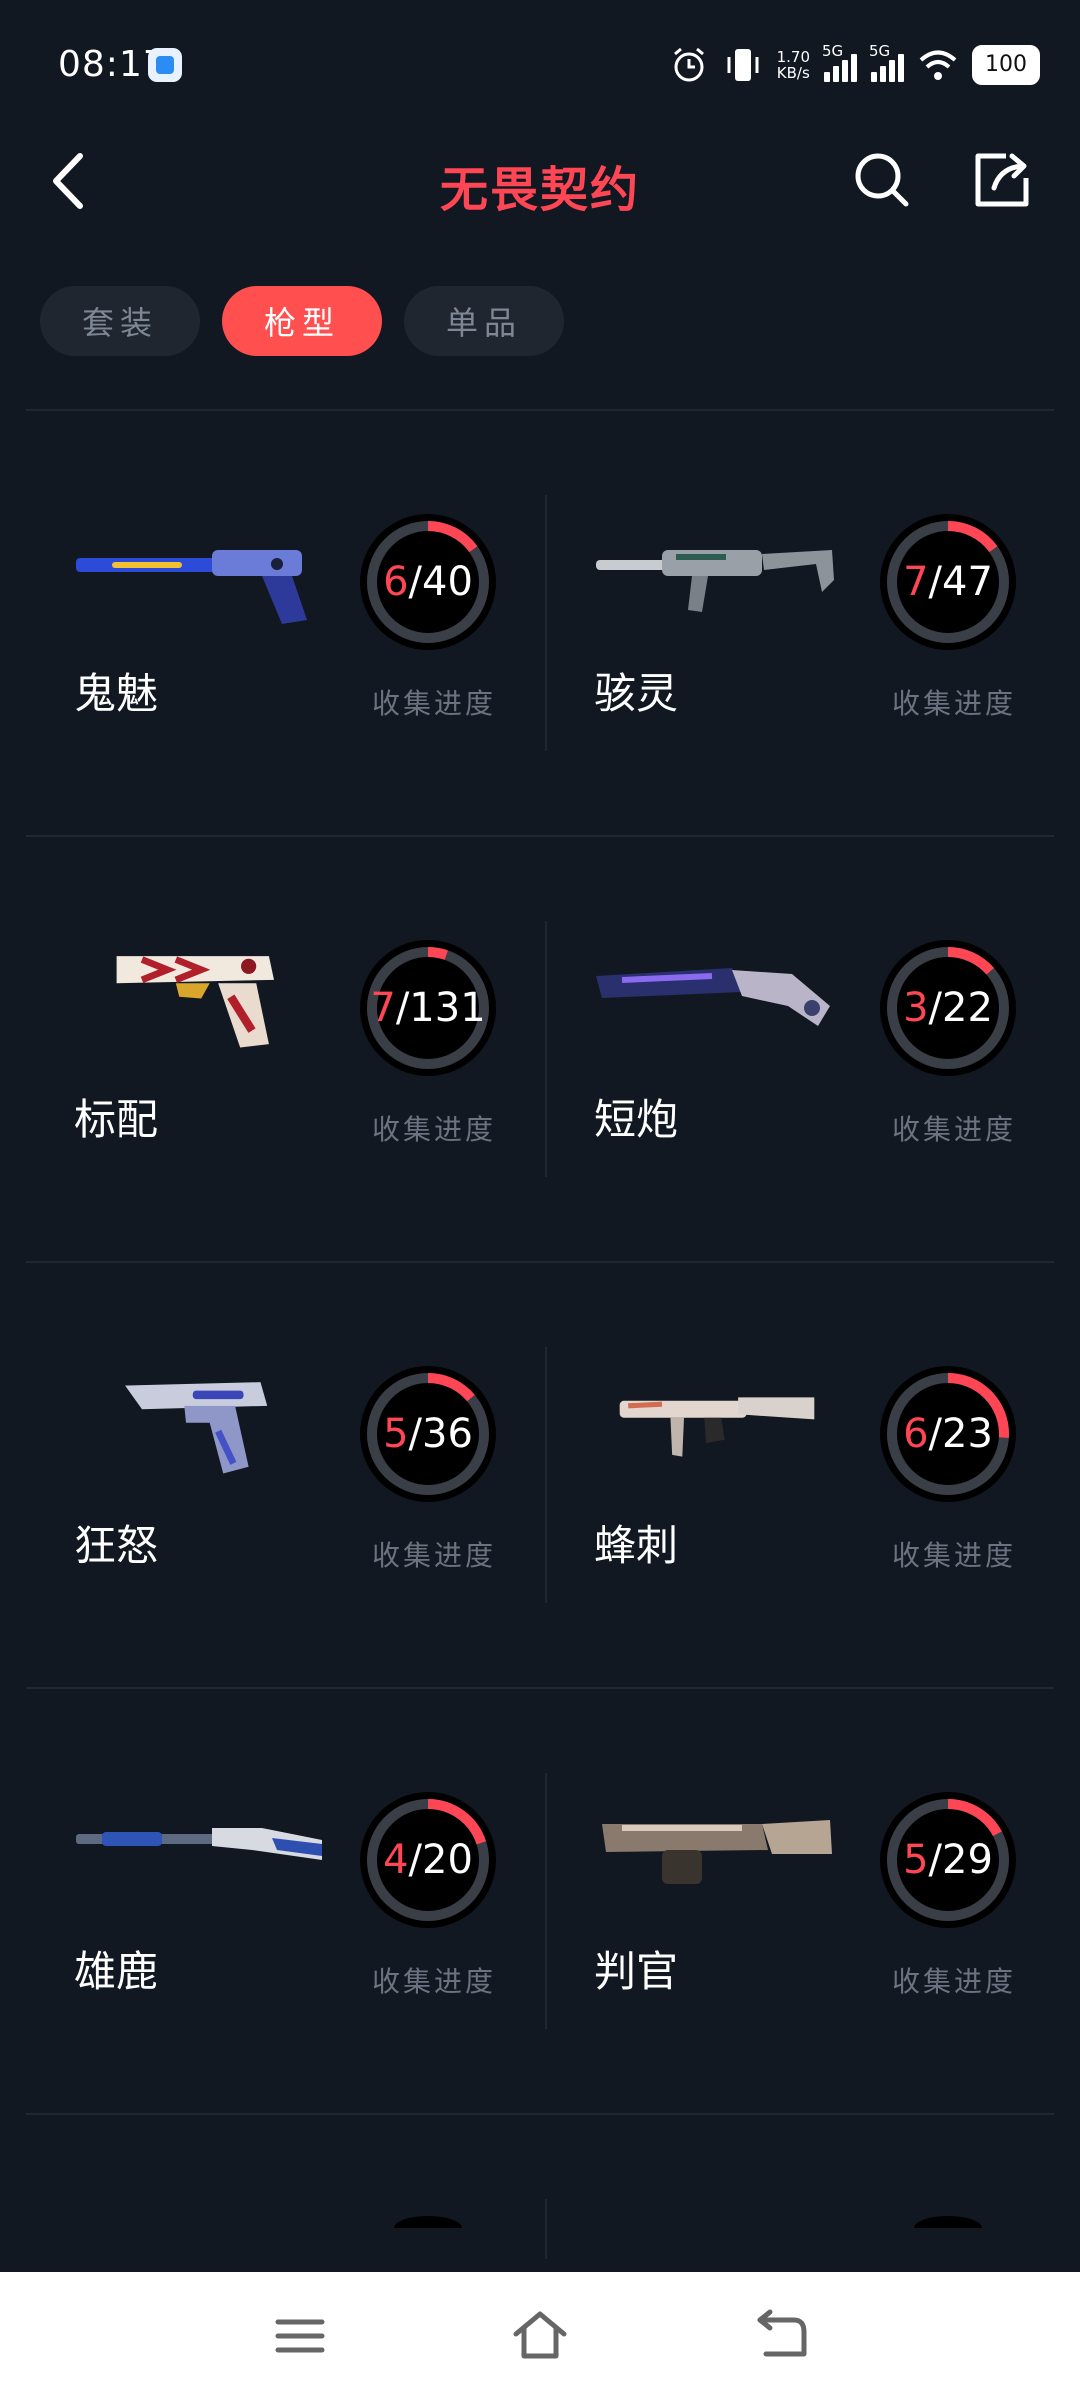  What do you see at coordinates (539, 190) in the screenshot?
I see `page-title: 无畏契约` at bounding box center [539, 190].